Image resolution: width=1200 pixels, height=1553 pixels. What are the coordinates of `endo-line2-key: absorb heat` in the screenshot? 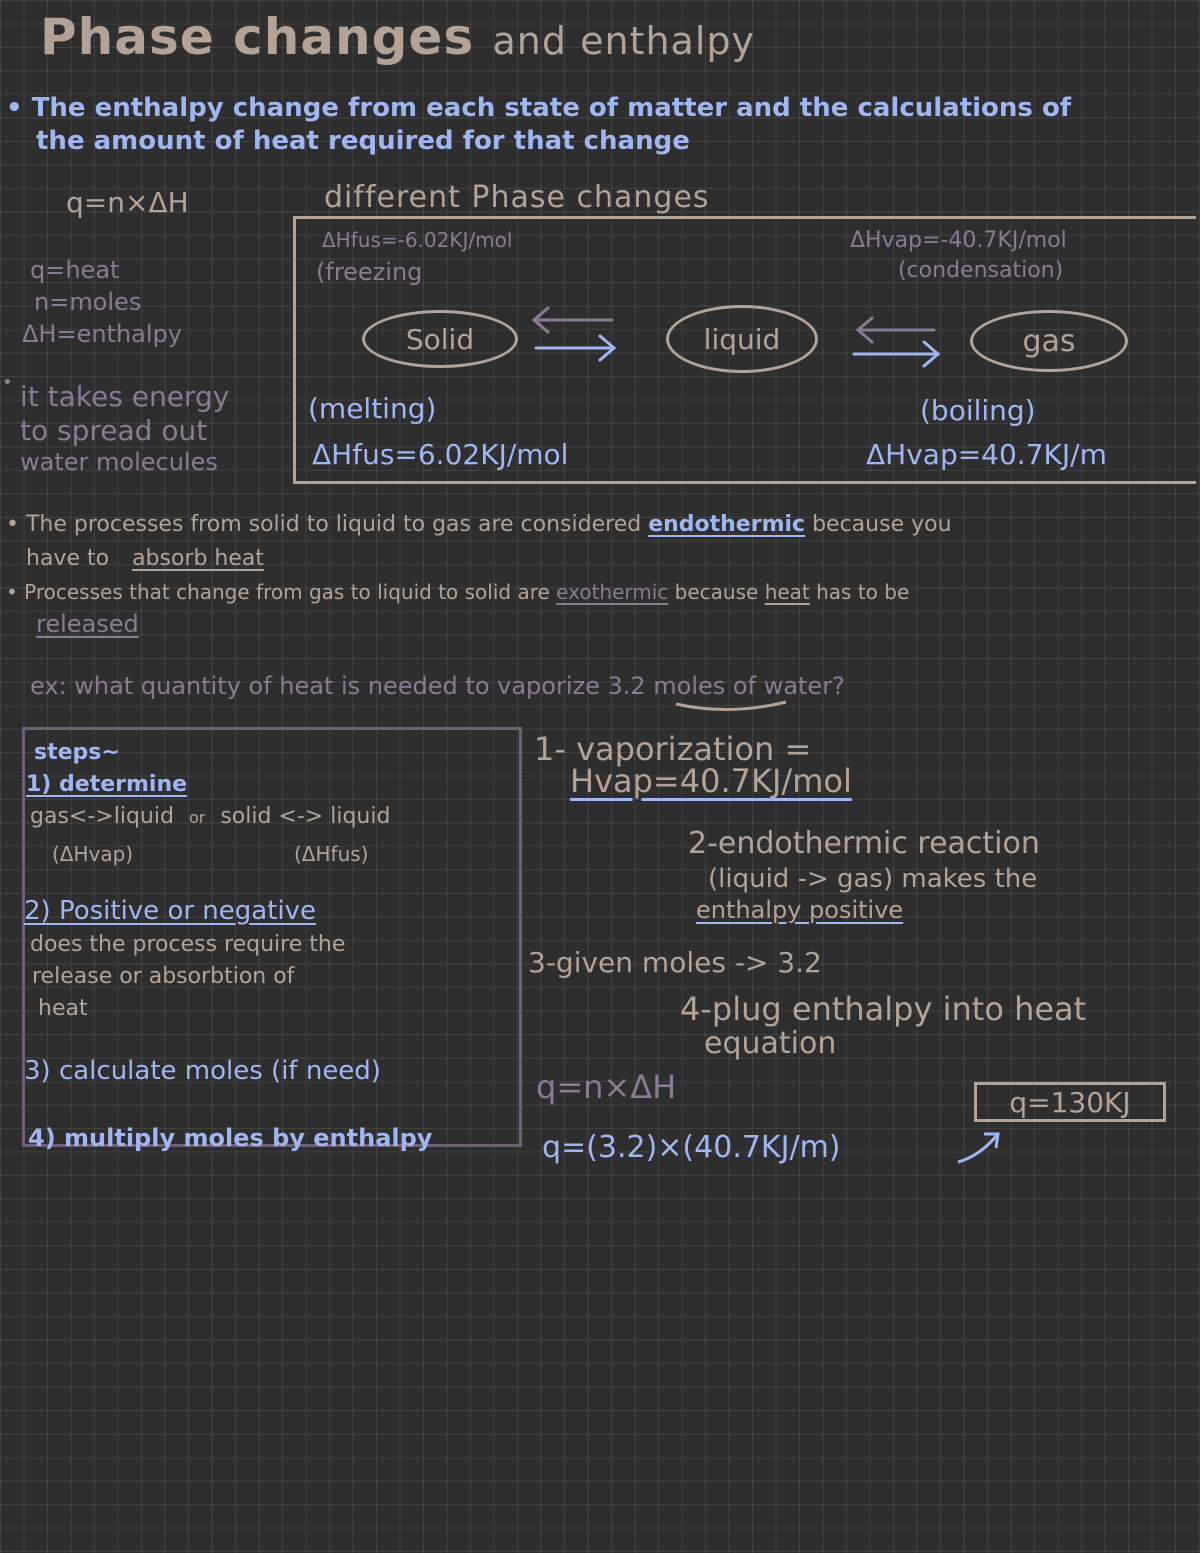 It's located at (198, 558).